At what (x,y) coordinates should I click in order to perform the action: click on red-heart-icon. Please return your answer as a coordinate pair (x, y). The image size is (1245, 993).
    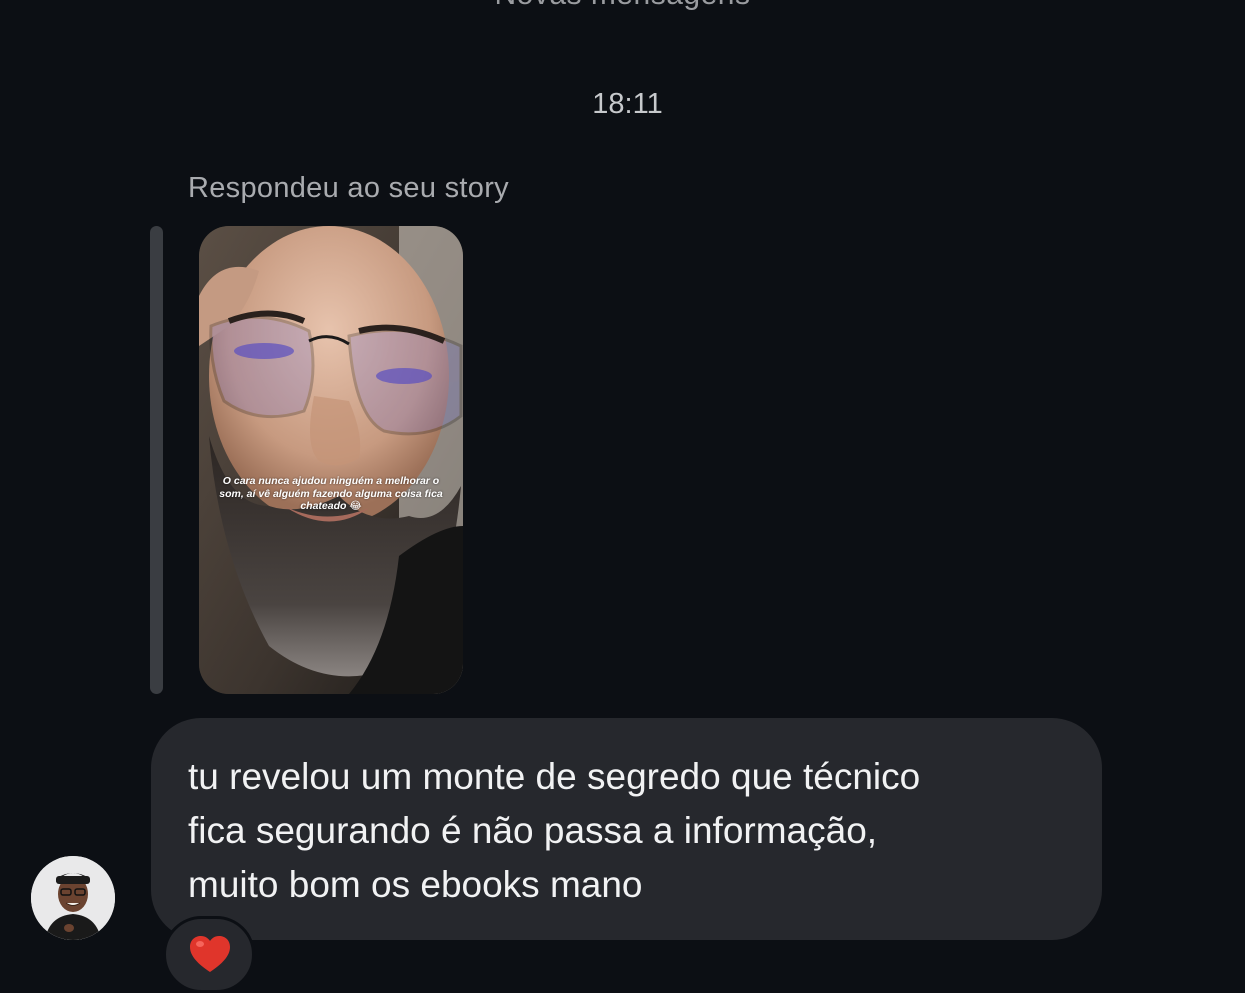
    Looking at the image, I should click on (210, 954).